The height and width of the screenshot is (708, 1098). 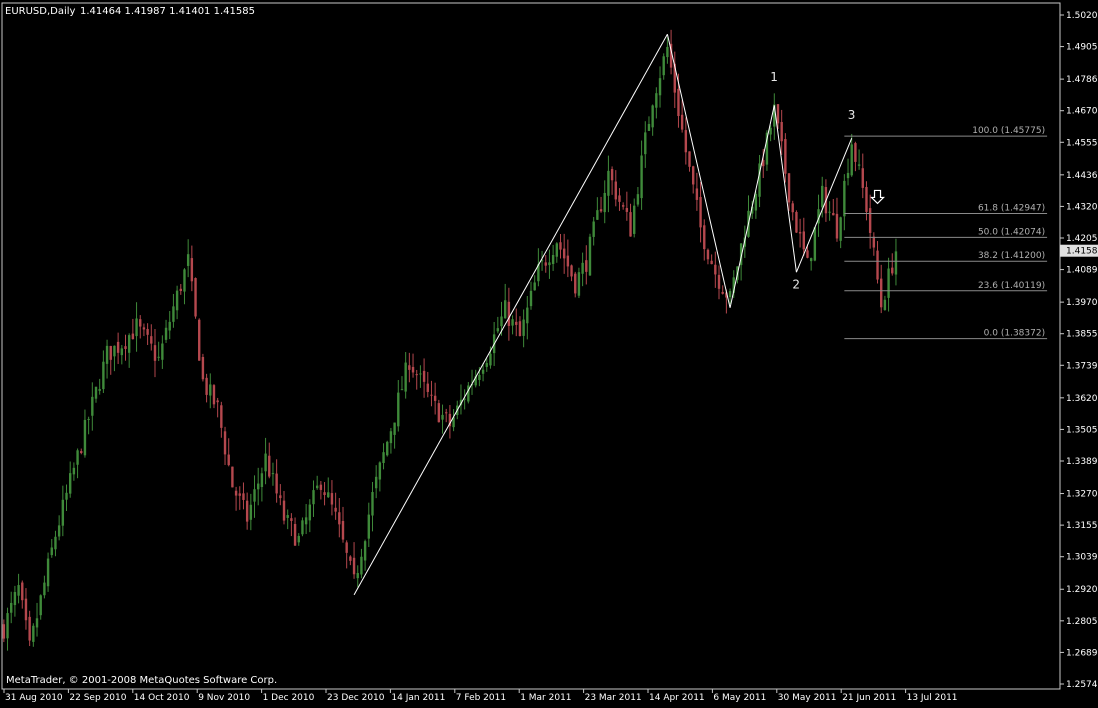 I want to click on fib-level-label: 38.2 (1.41200), so click(x=1011, y=256).